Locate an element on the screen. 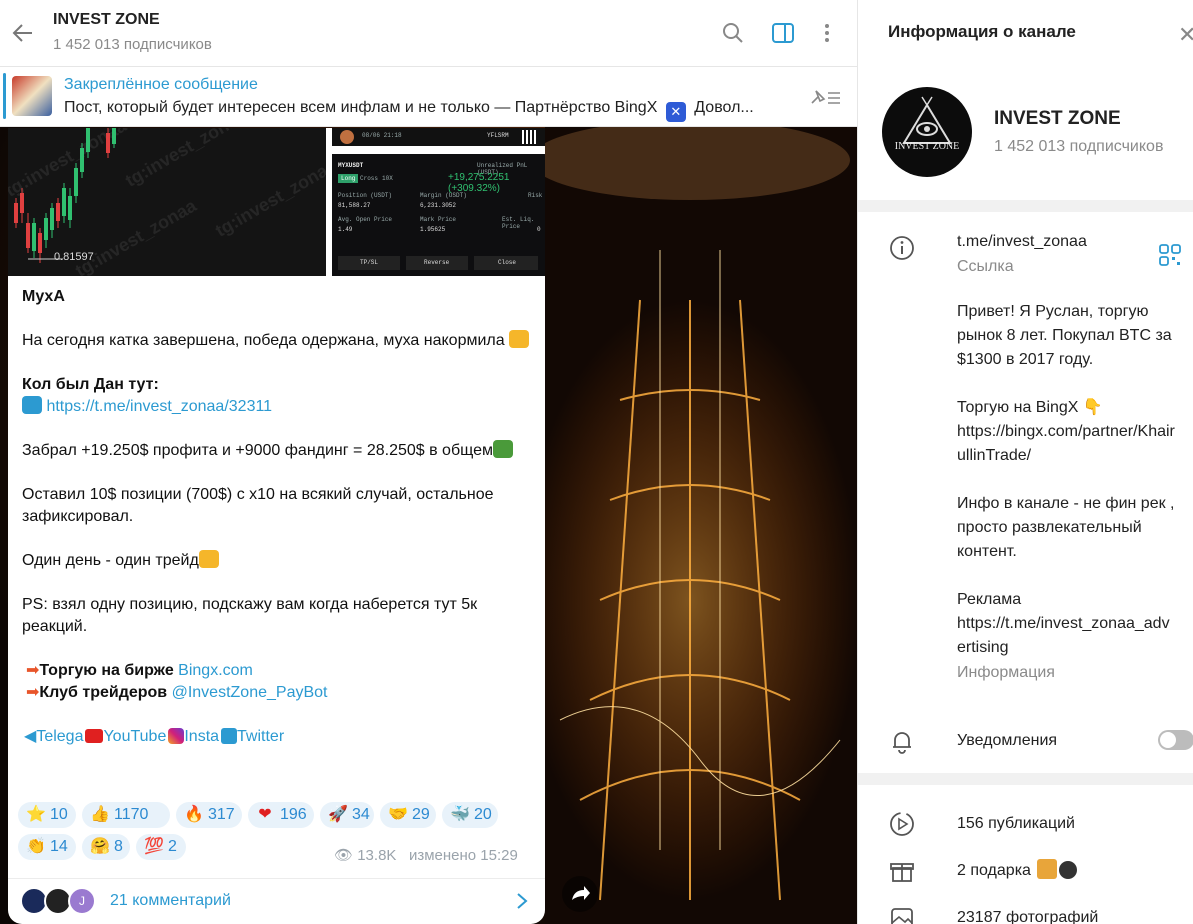 Image resolution: width=1193 pixels, height=924 pixels. bingx-link: Bingx.com is located at coordinates (215, 670).